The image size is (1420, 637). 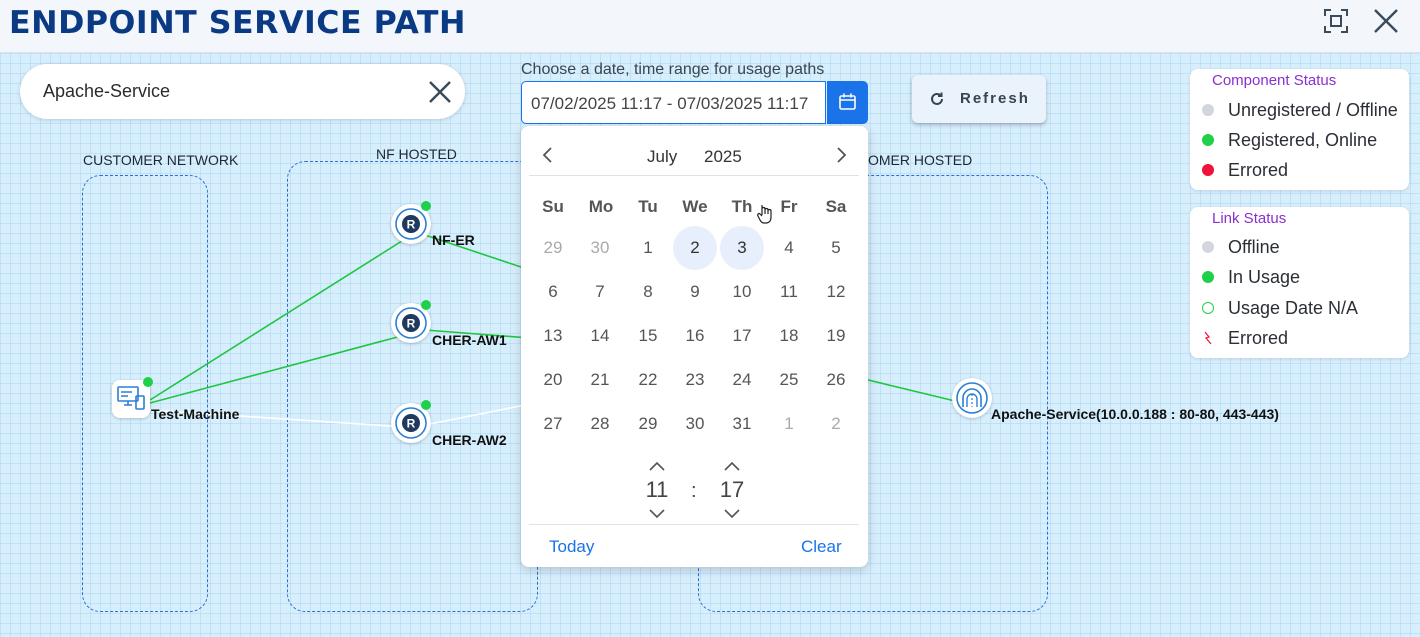 What do you see at coordinates (440, 92) in the screenshot?
I see `clear-search-icon` at bounding box center [440, 92].